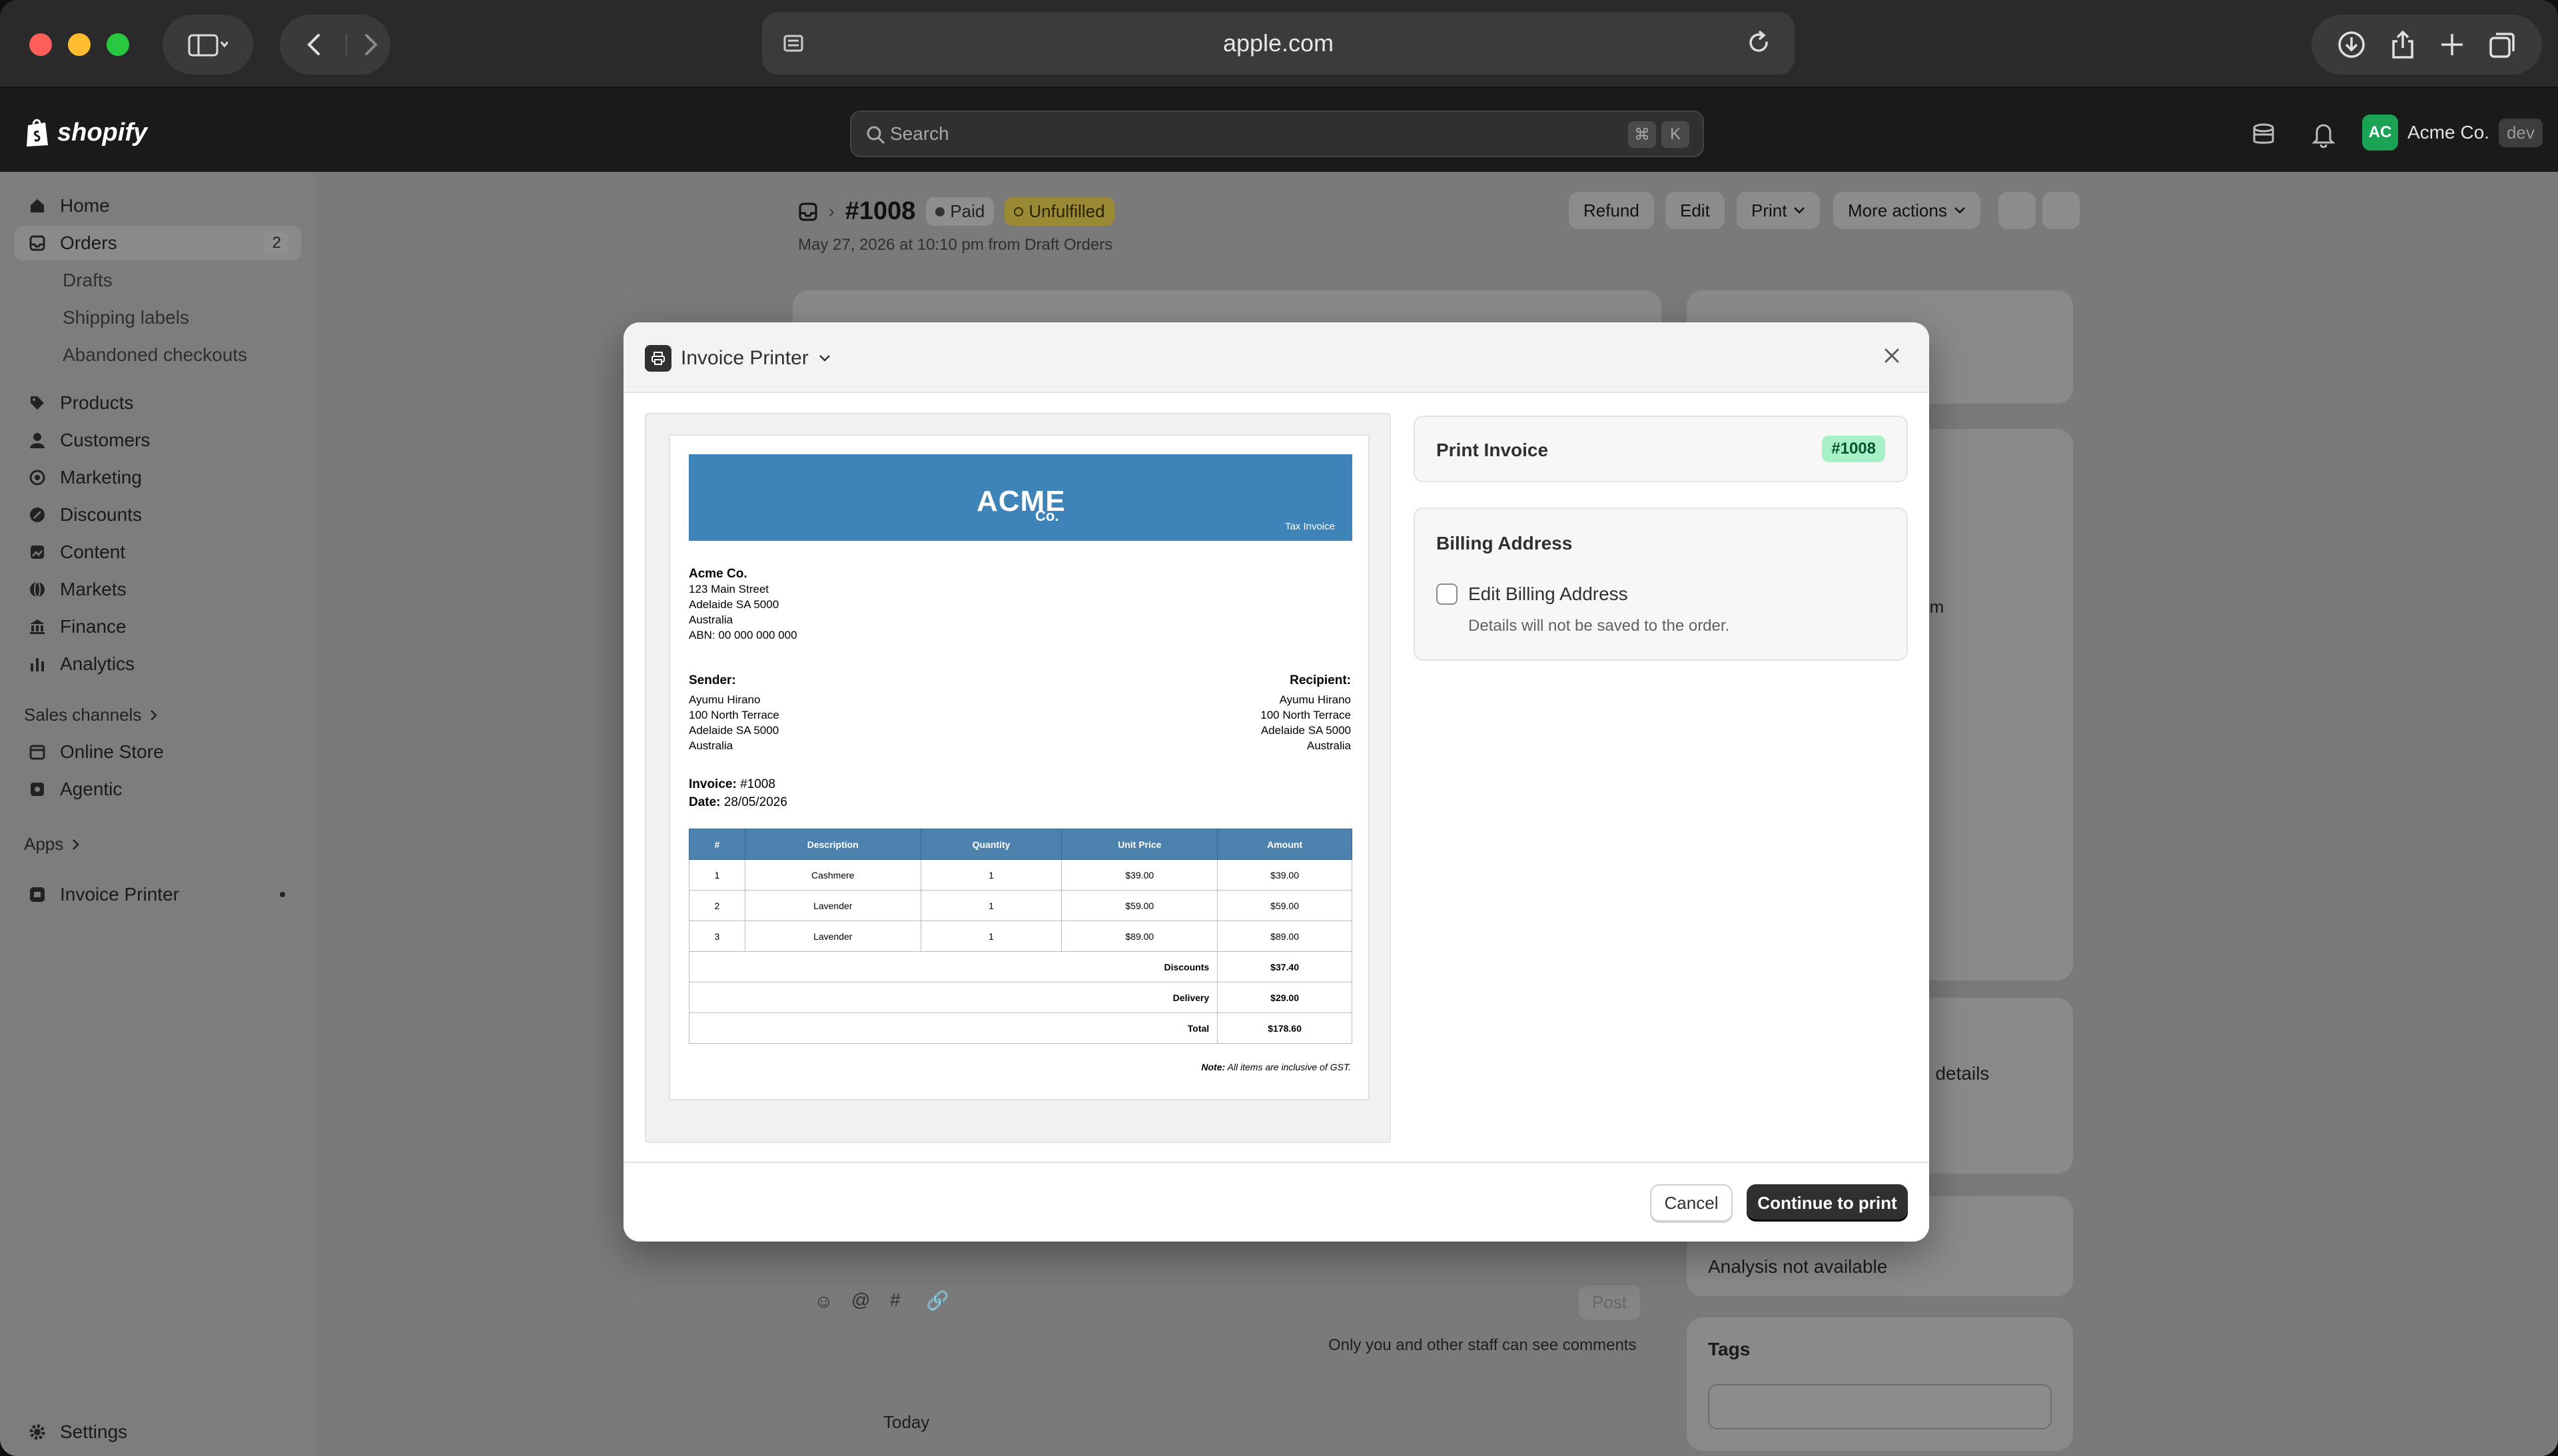  What do you see at coordinates (1278, 43) in the screenshot?
I see `address-bar: apple.com` at bounding box center [1278, 43].